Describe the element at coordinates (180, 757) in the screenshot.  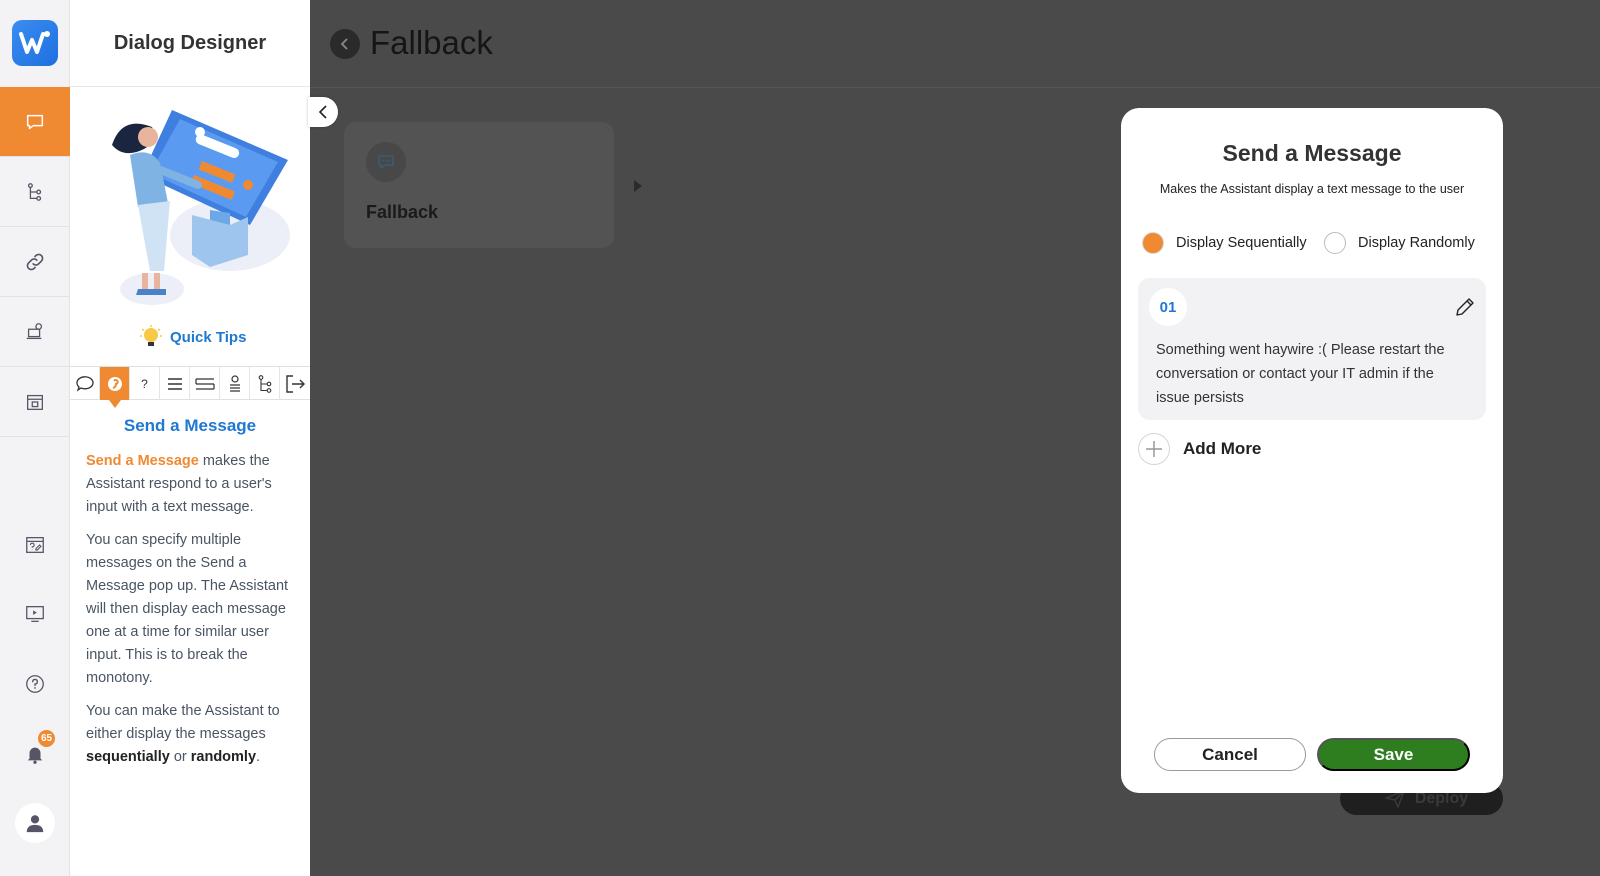
I see `tip-or: or` at that location.